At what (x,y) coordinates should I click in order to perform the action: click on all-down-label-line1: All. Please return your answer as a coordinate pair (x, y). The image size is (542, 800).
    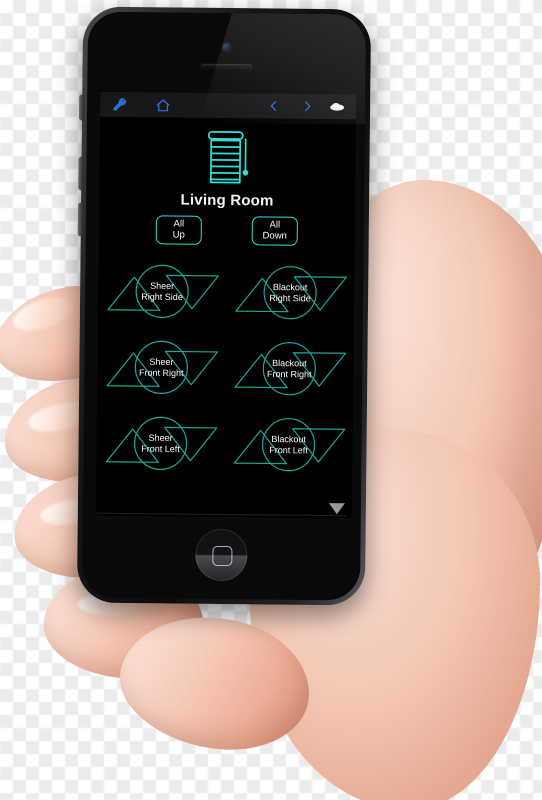
    Looking at the image, I should click on (275, 225).